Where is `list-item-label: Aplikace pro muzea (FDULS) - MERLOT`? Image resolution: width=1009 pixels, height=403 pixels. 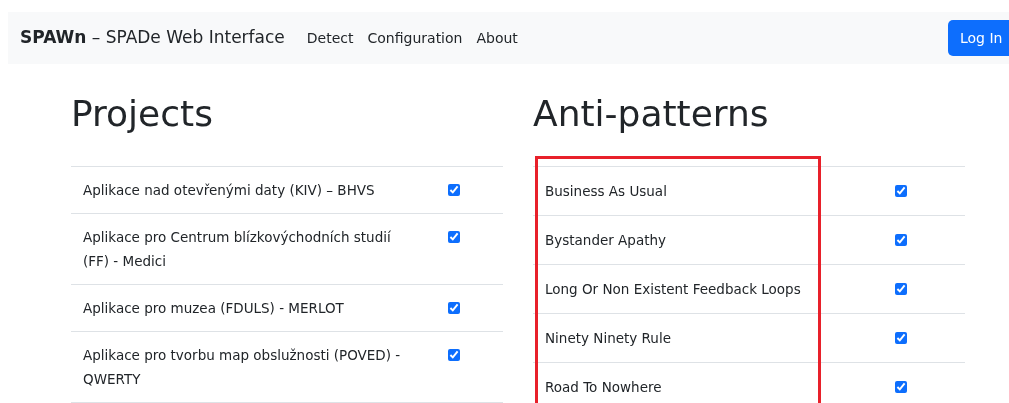
list-item-label: Aplikace pro muzea (FDULS) - MERLOT is located at coordinates (213, 308).